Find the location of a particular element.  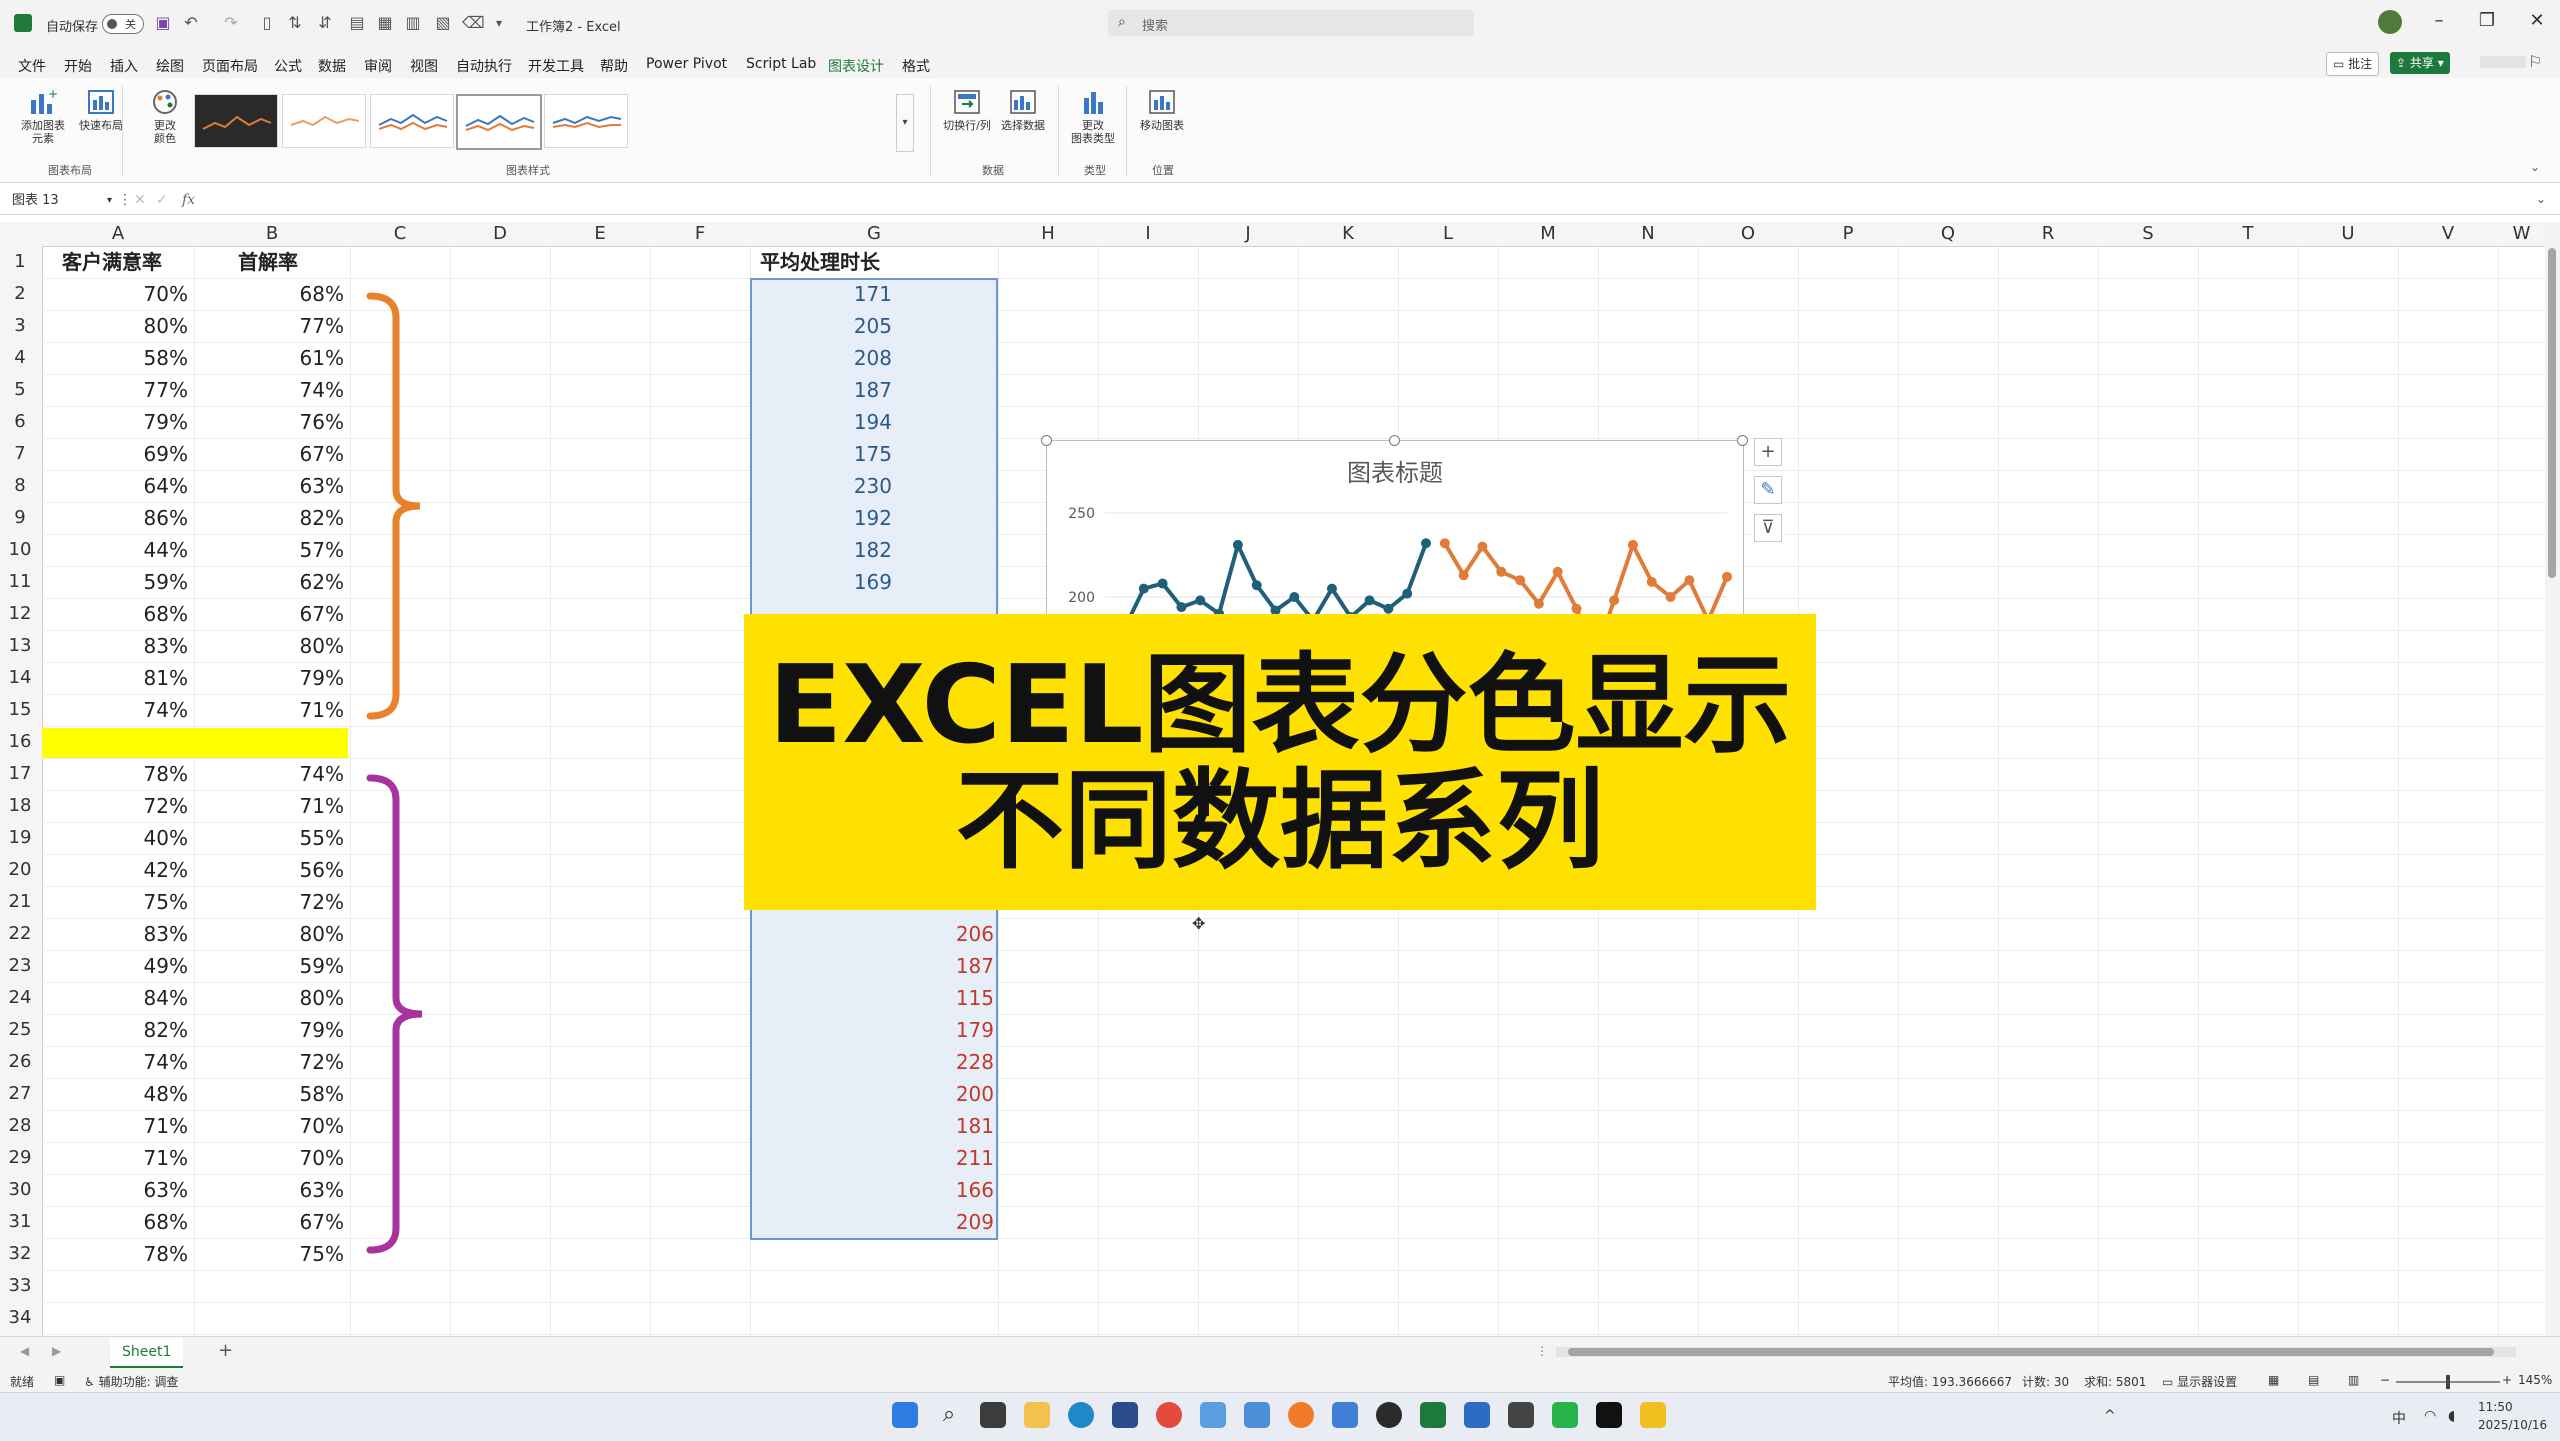

cell-a12: 68% is located at coordinates (115, 614).